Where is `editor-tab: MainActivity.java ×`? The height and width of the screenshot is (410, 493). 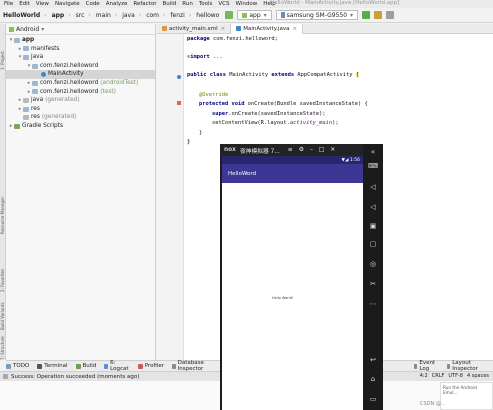 editor-tab: MainActivity.java × is located at coordinates (267, 28).